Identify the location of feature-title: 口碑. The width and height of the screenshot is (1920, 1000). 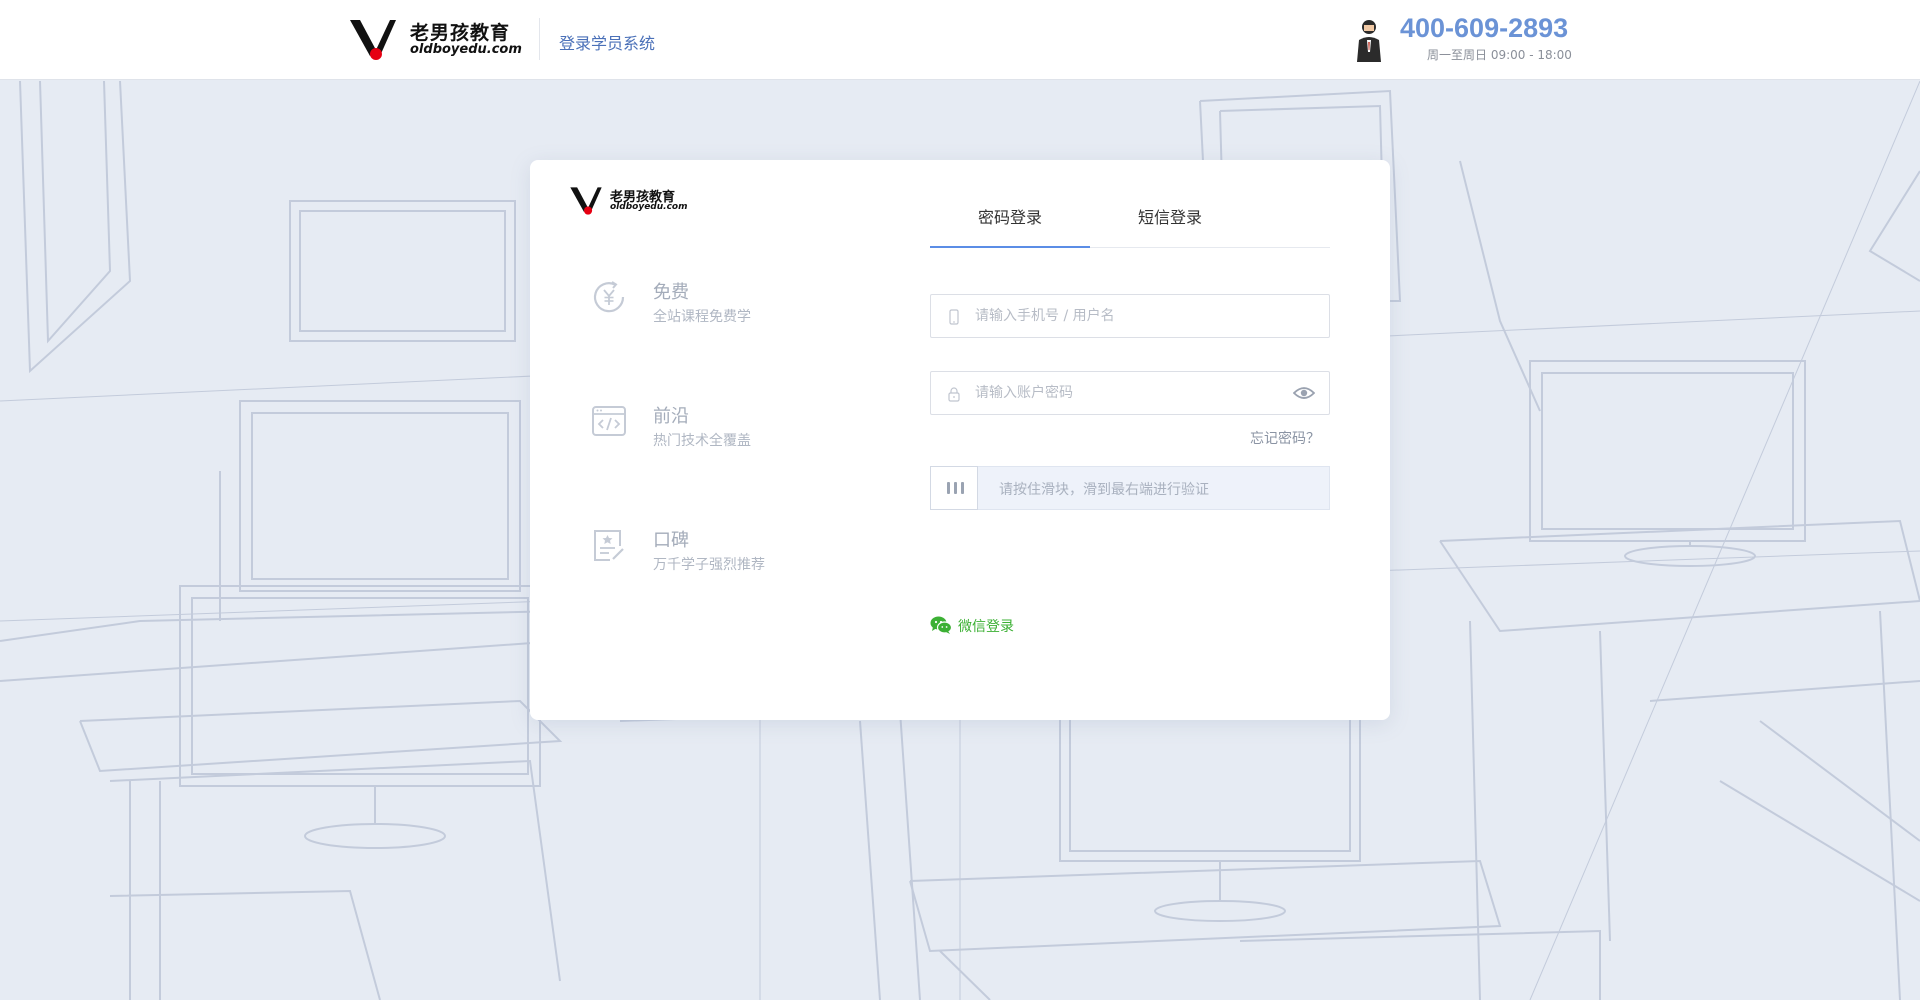
(671, 540).